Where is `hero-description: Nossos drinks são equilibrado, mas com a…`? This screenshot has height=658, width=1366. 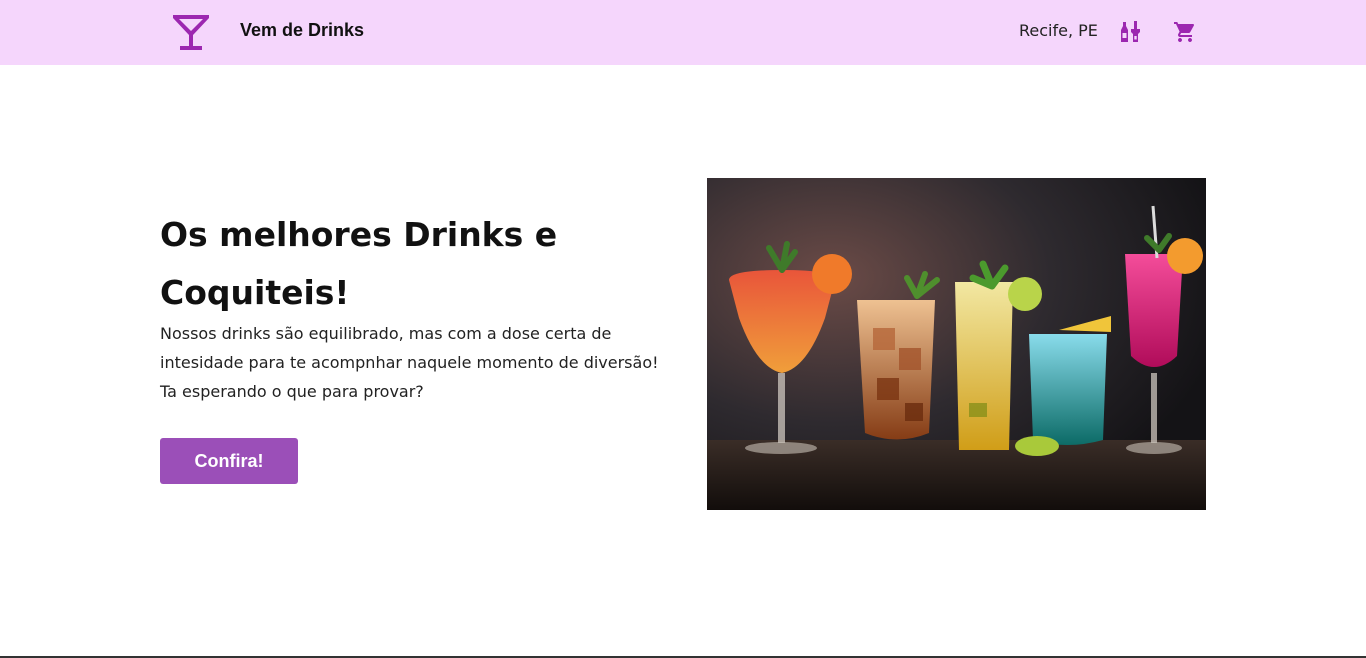 hero-description: Nossos drinks são equilibrado, mas com a… is located at coordinates (409, 362).